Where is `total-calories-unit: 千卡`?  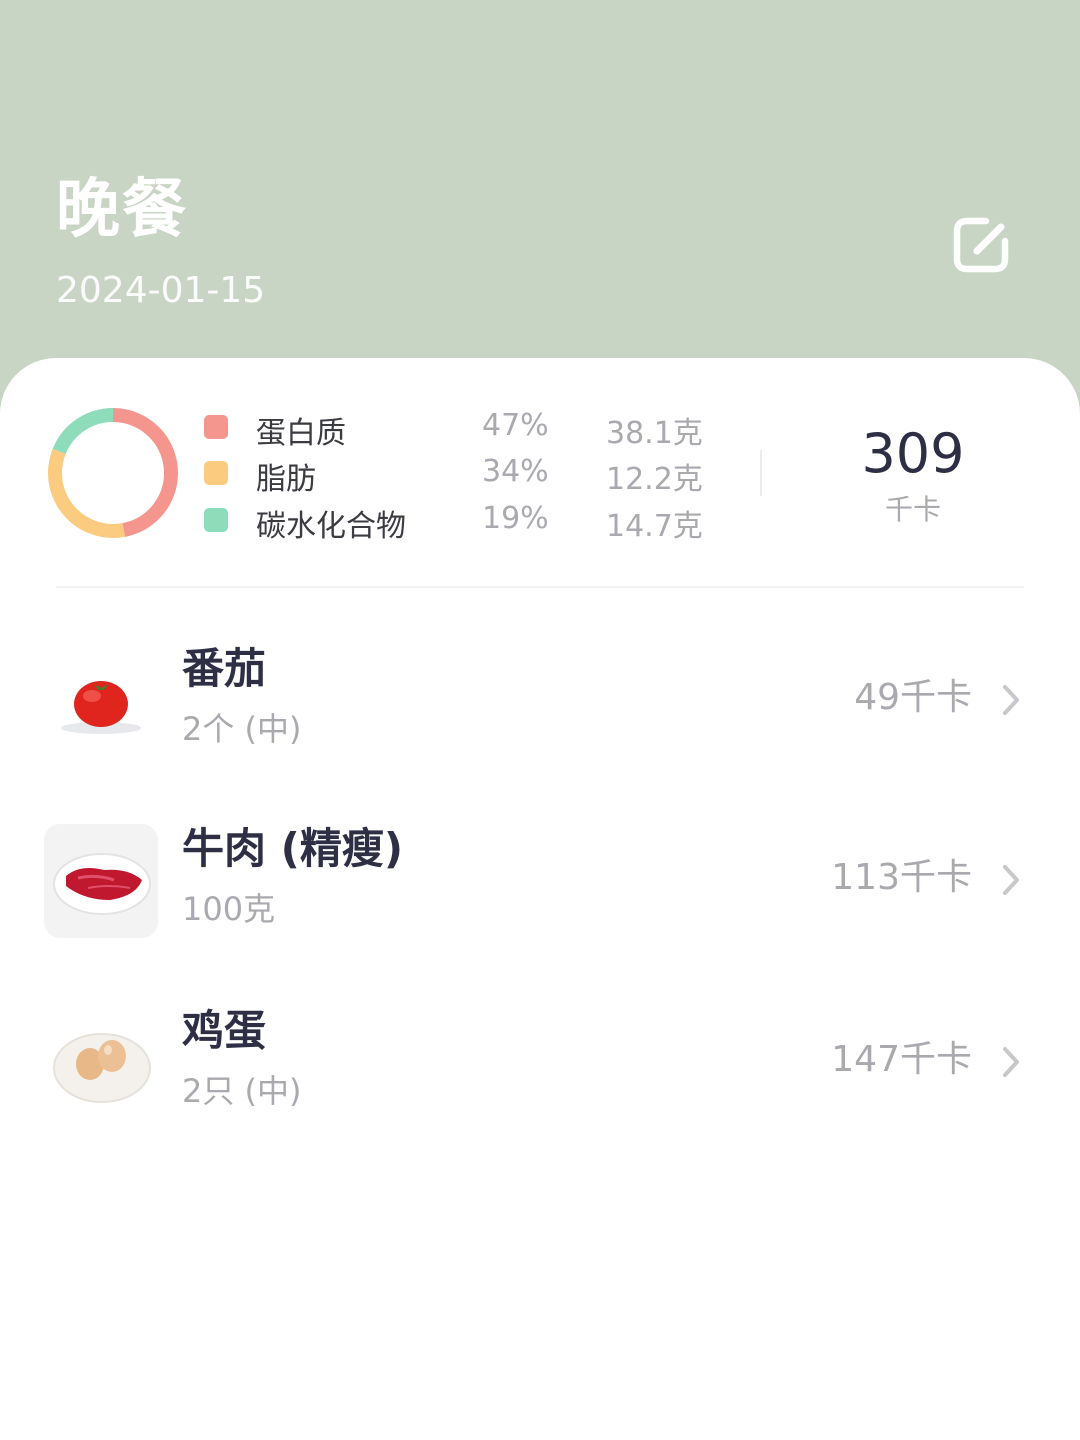 total-calories-unit: 千卡 is located at coordinates (912, 509).